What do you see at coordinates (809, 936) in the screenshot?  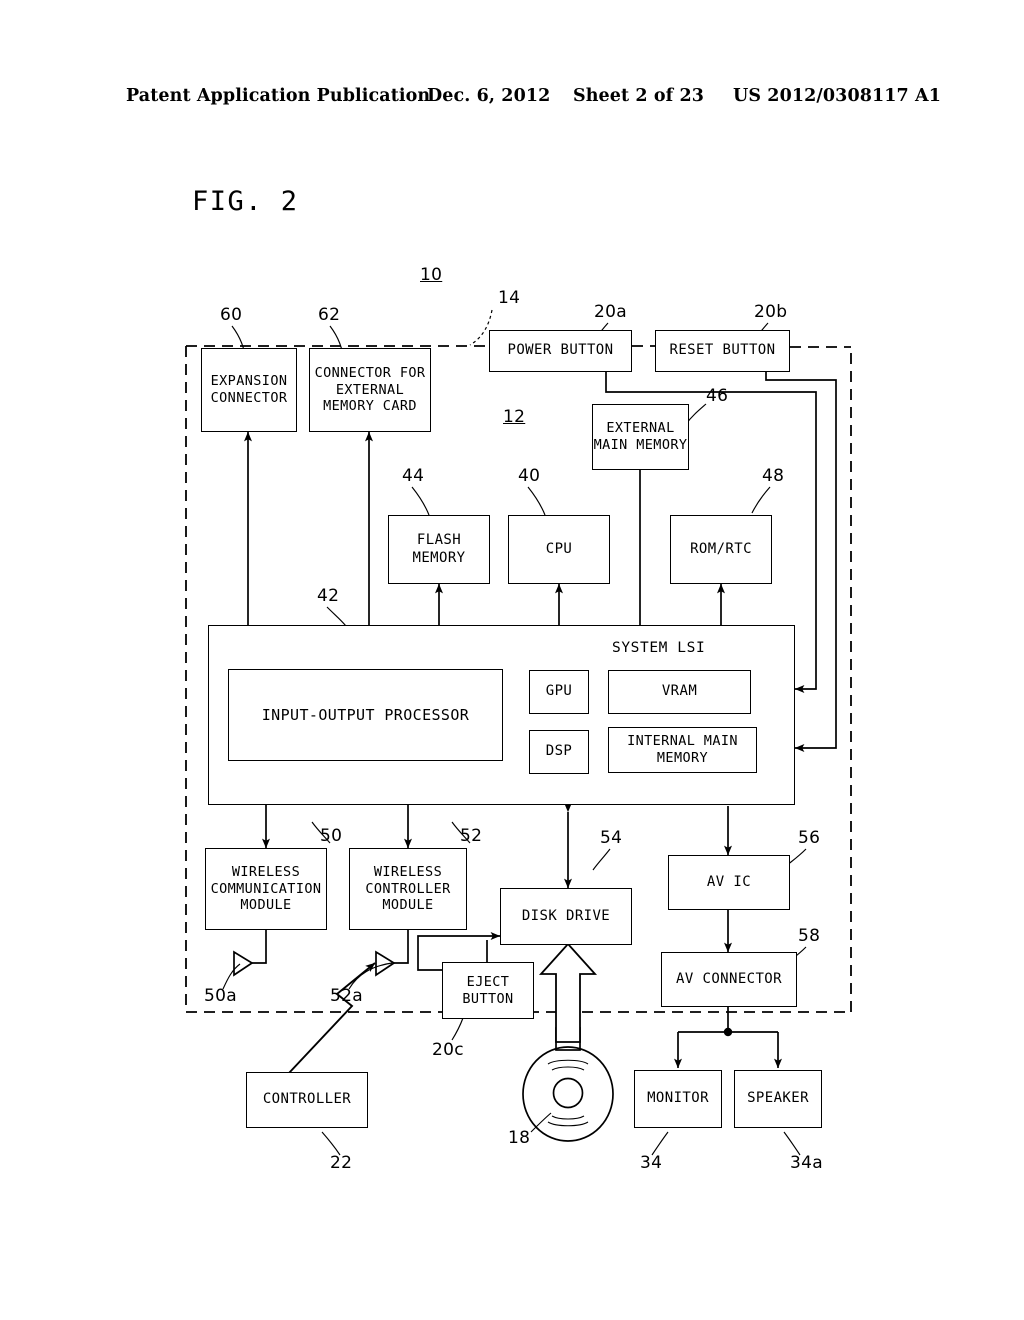 I see `ref-58: 58` at bounding box center [809, 936].